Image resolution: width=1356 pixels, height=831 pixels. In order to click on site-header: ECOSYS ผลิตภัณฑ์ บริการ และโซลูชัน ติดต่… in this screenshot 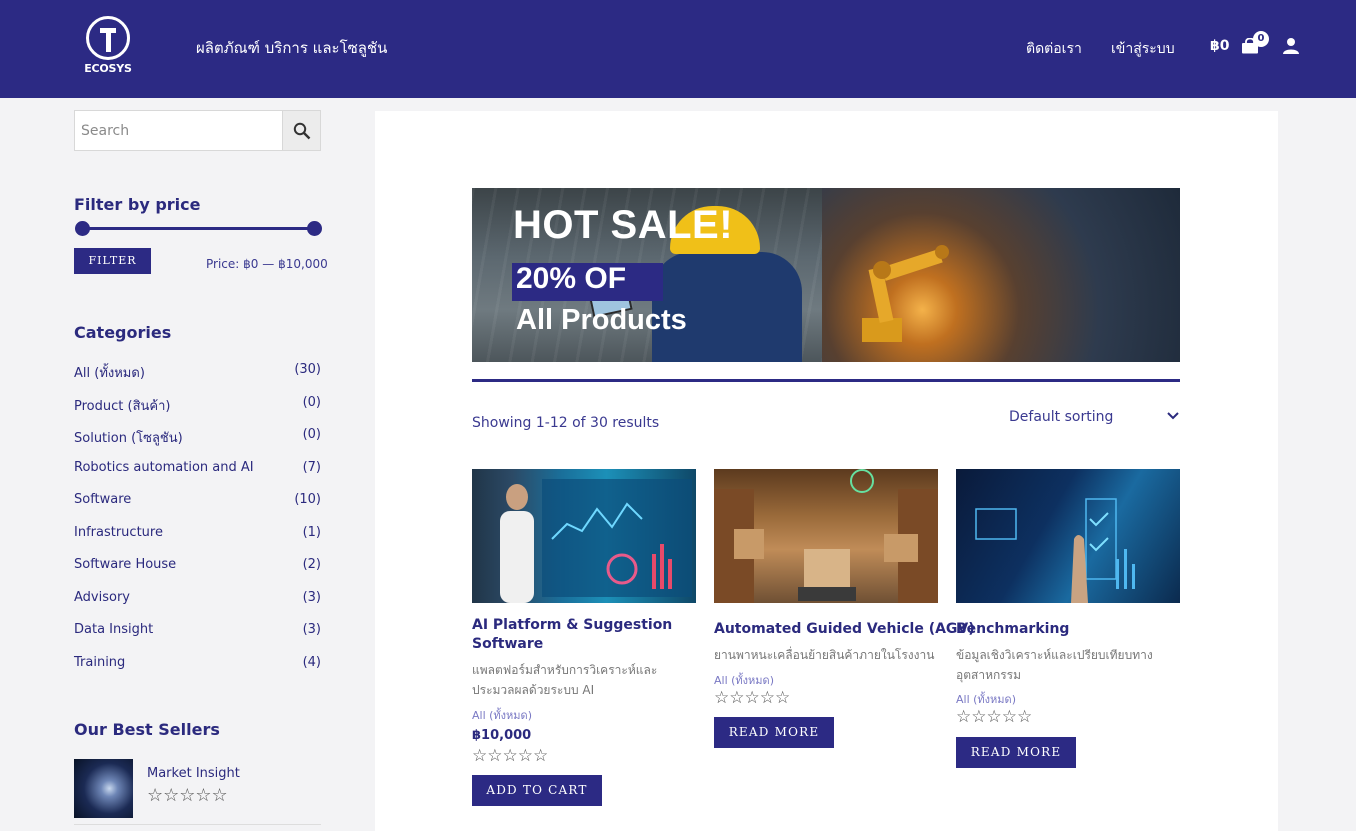, I will do `click(678, 49)`.